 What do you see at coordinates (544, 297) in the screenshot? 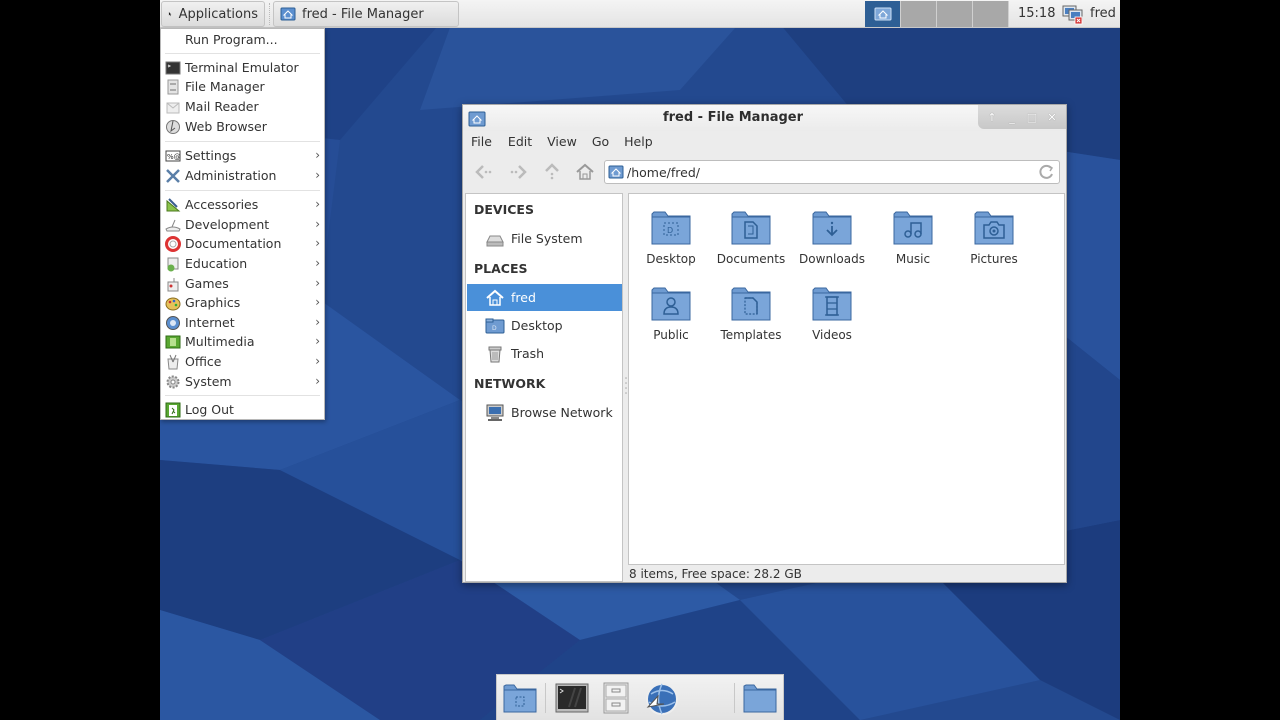
I see `side-item-fred: fred` at bounding box center [544, 297].